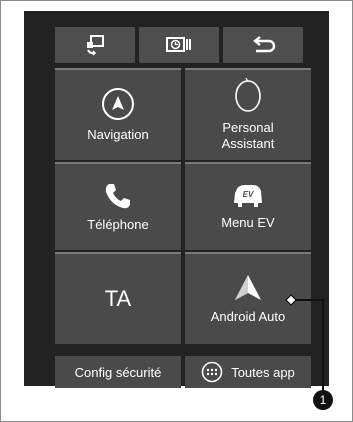  I want to click on personal-assistant-label: Personal Assistant, so click(248, 136).